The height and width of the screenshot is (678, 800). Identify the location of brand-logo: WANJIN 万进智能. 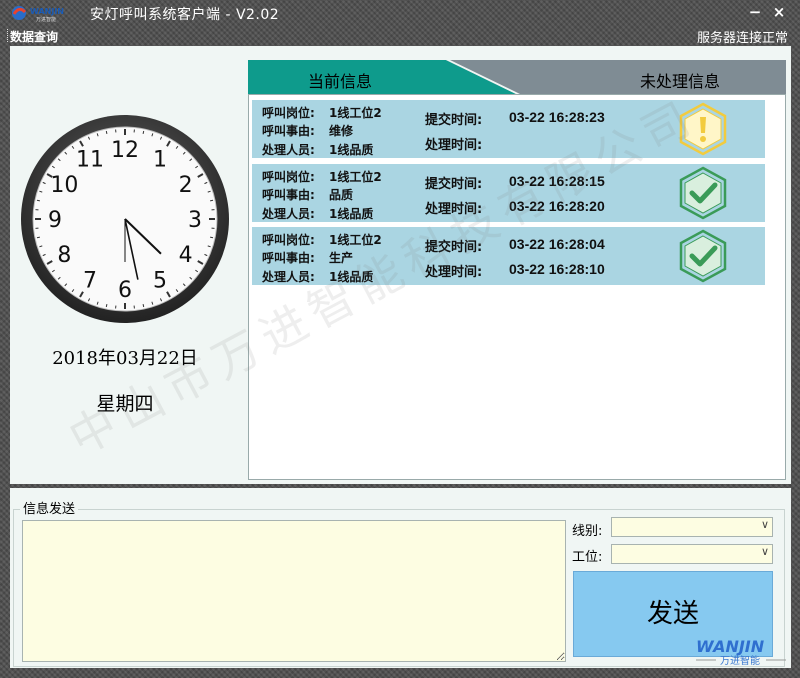
(741, 652).